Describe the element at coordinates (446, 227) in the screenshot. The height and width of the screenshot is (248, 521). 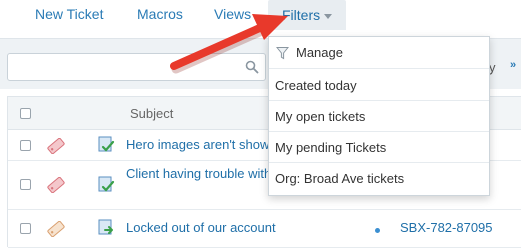
I see `ticket-ref-link: SBX-782-87095` at that location.